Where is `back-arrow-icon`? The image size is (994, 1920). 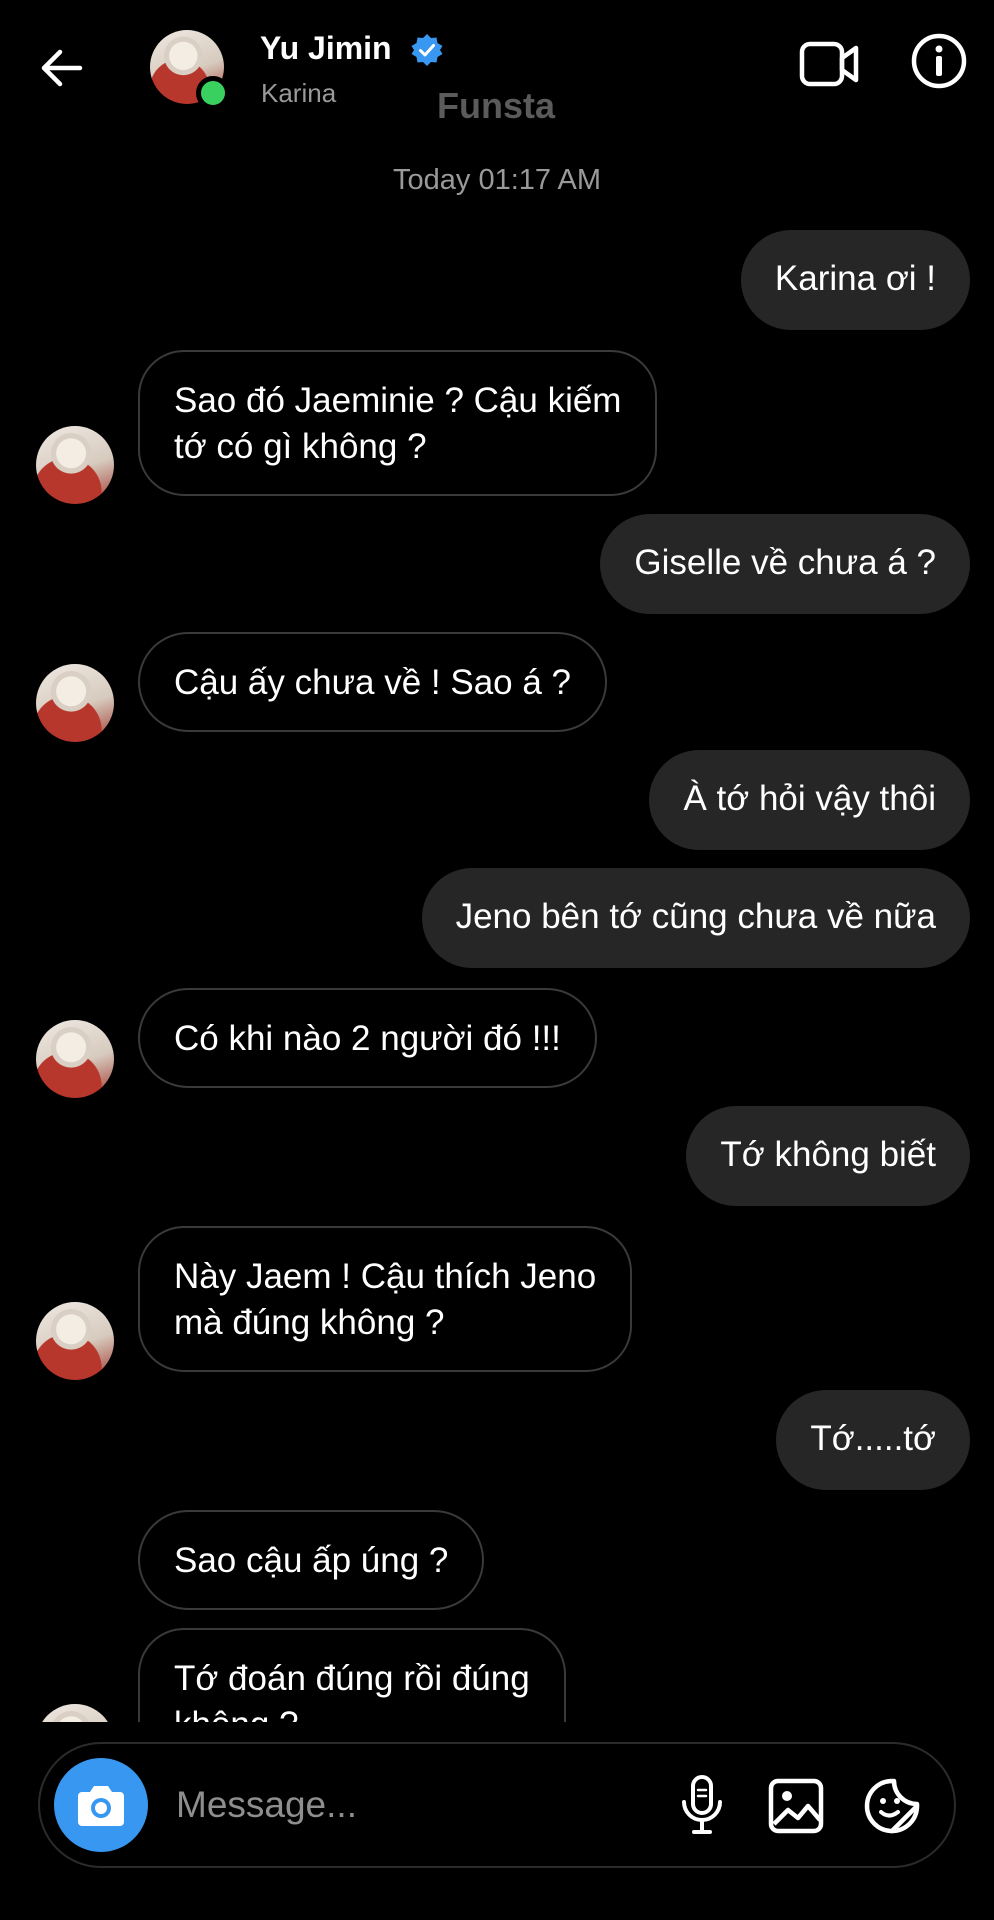 back-arrow-icon is located at coordinates (62, 68).